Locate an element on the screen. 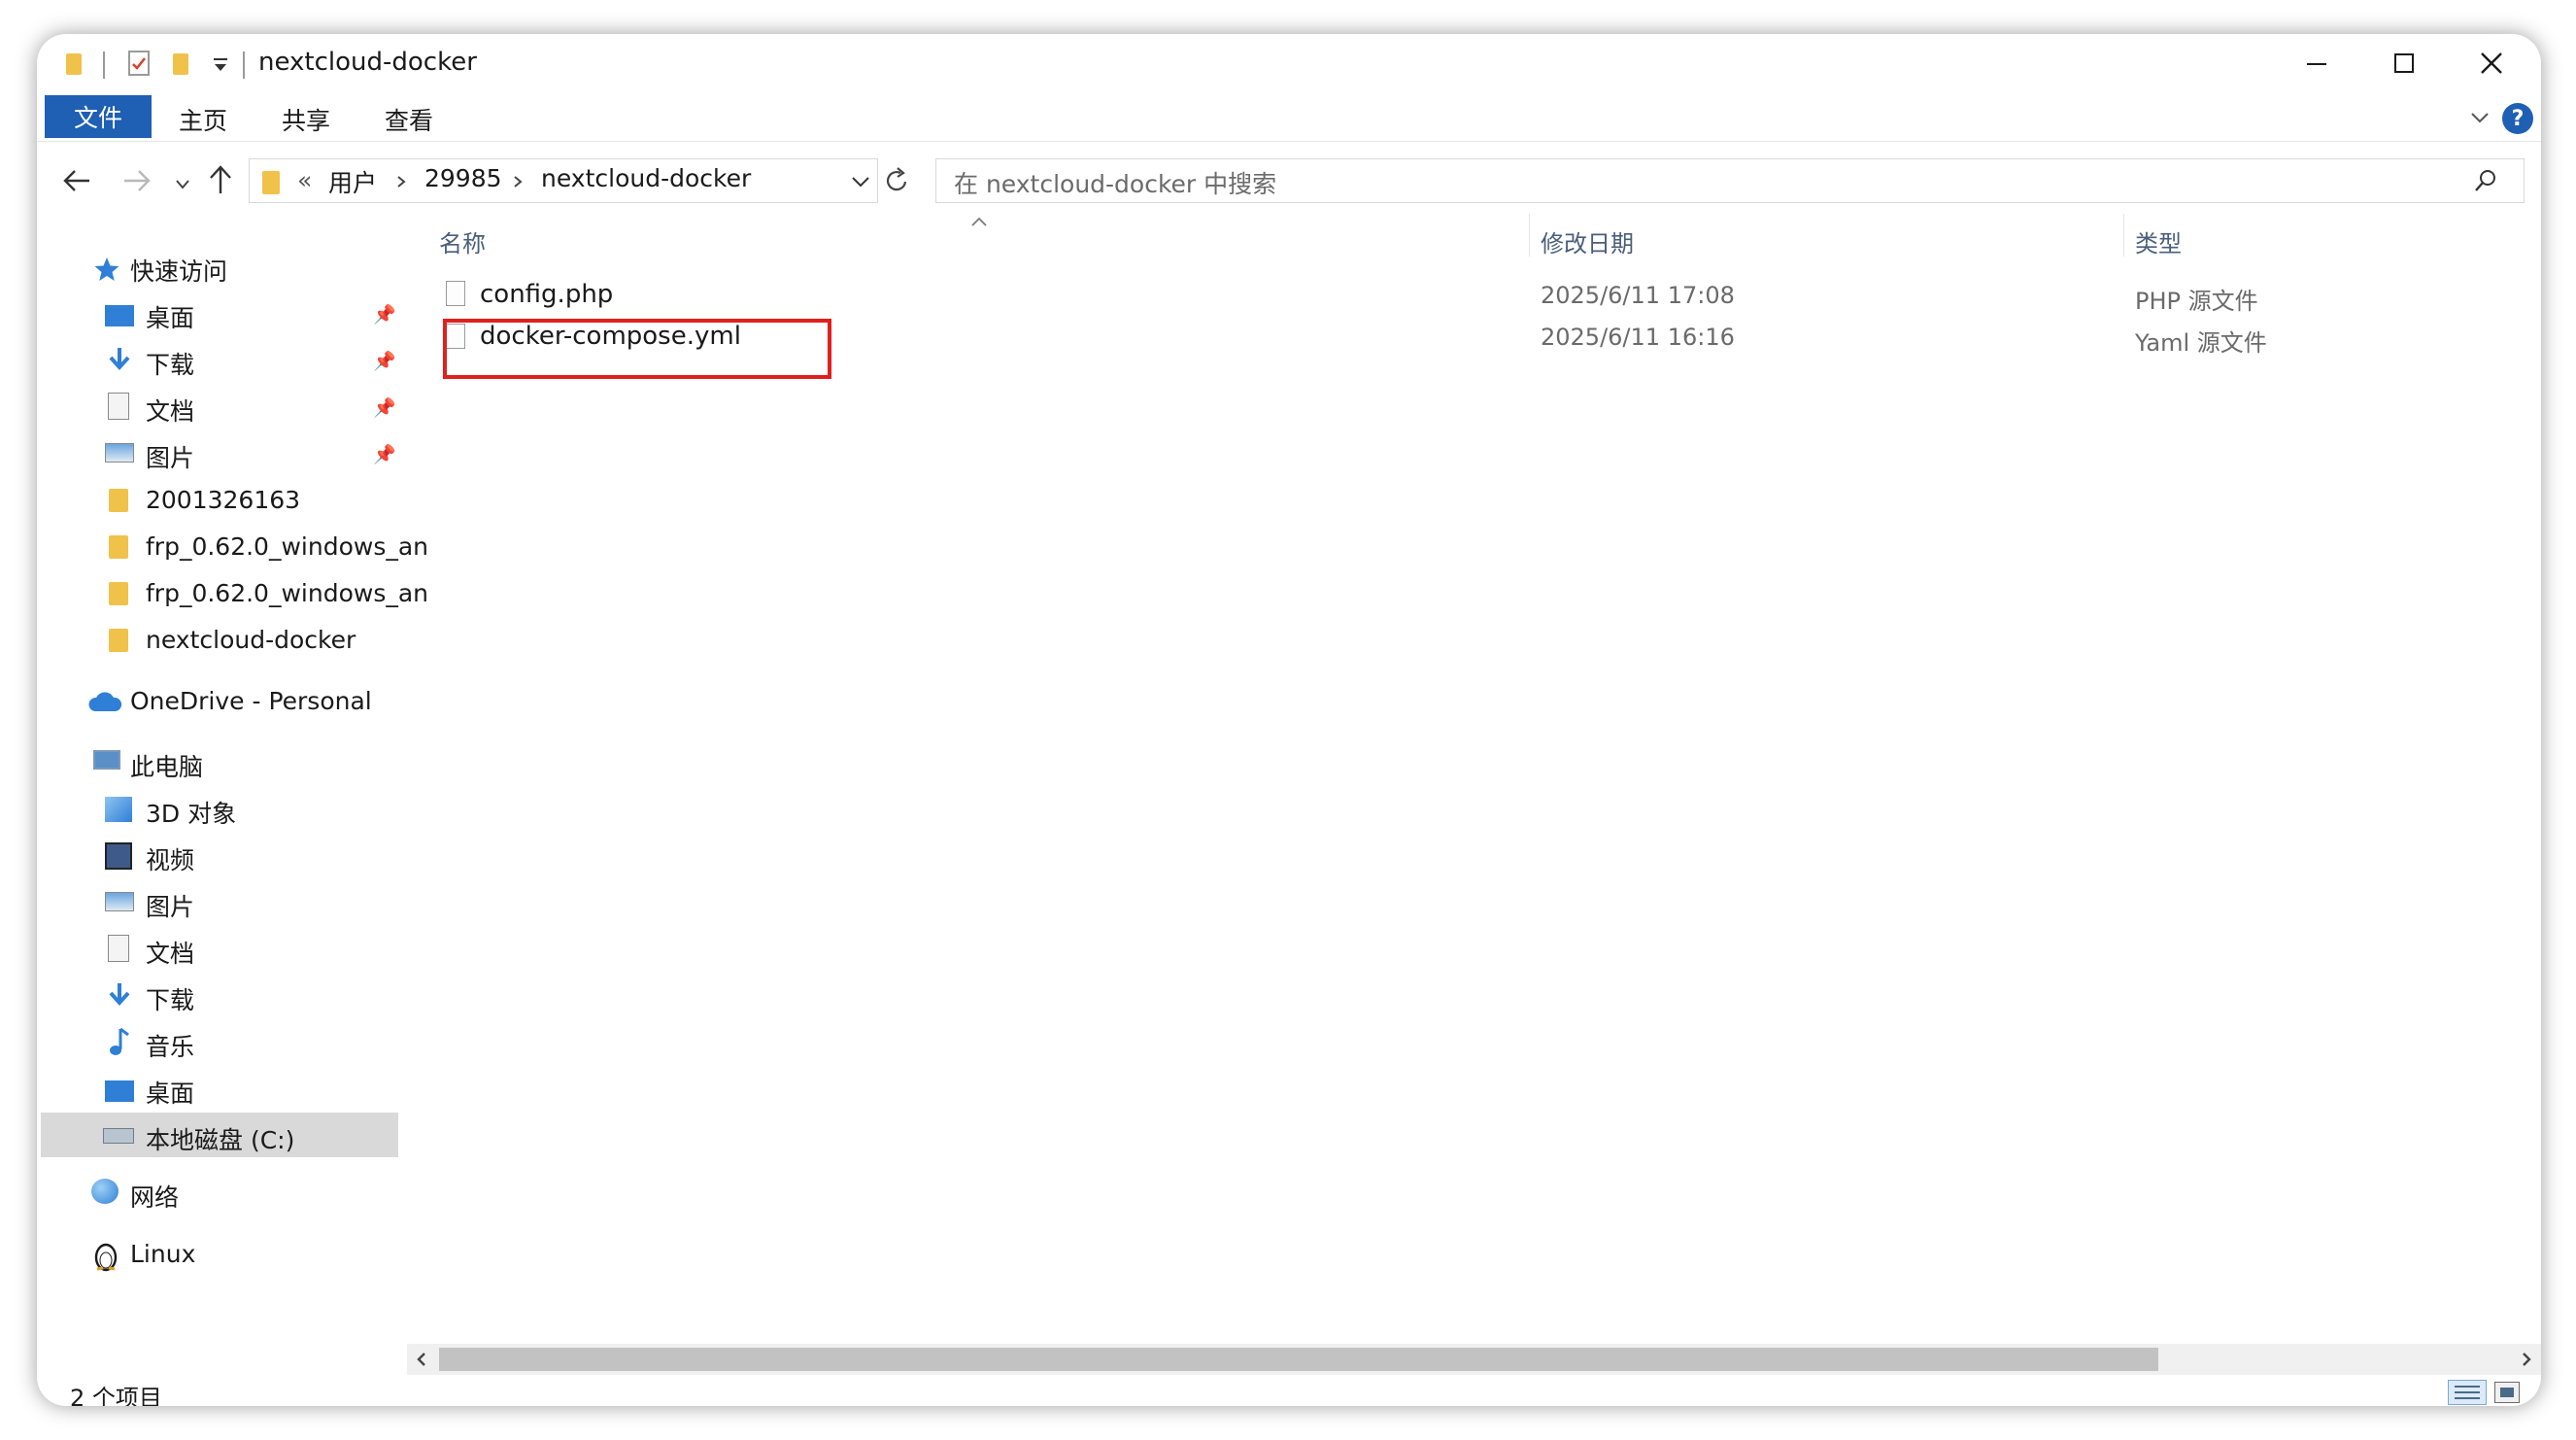 The width and height of the screenshot is (2576, 1440). computer-icon is located at coordinates (106, 760).